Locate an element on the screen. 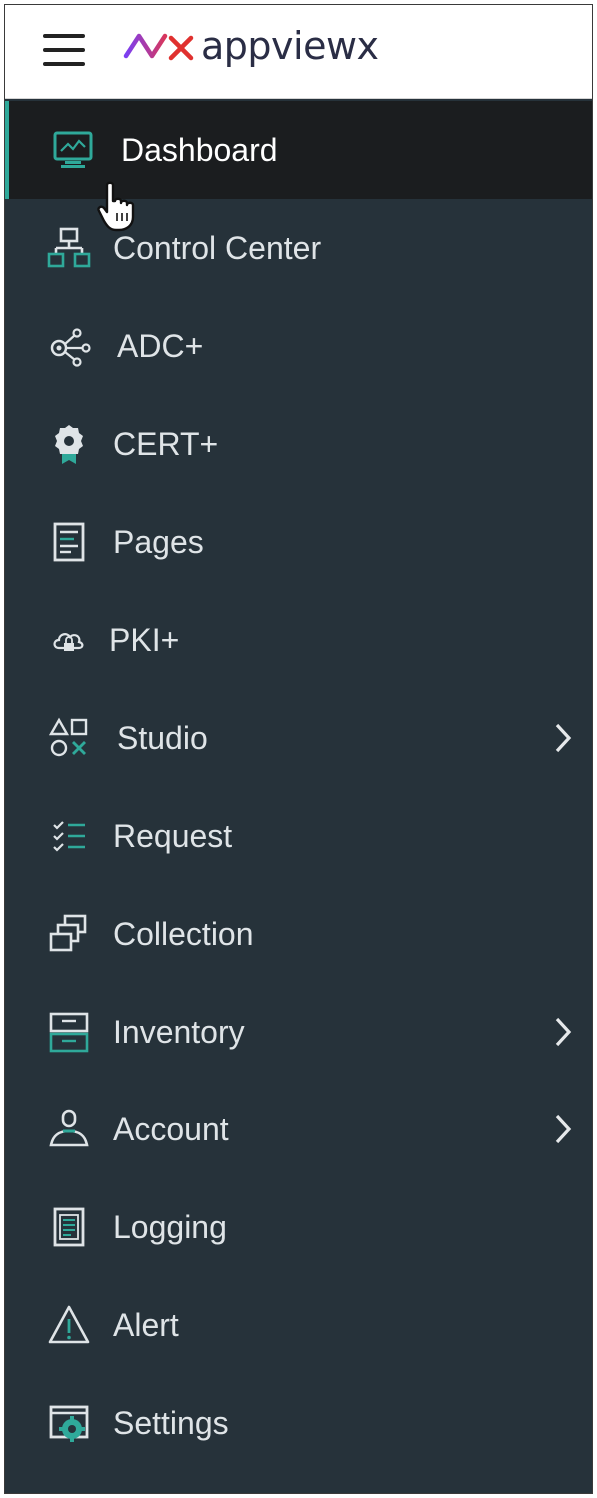 This screenshot has width=597, height=1498. sidebar-item-label: Logging is located at coordinates (170, 1226).